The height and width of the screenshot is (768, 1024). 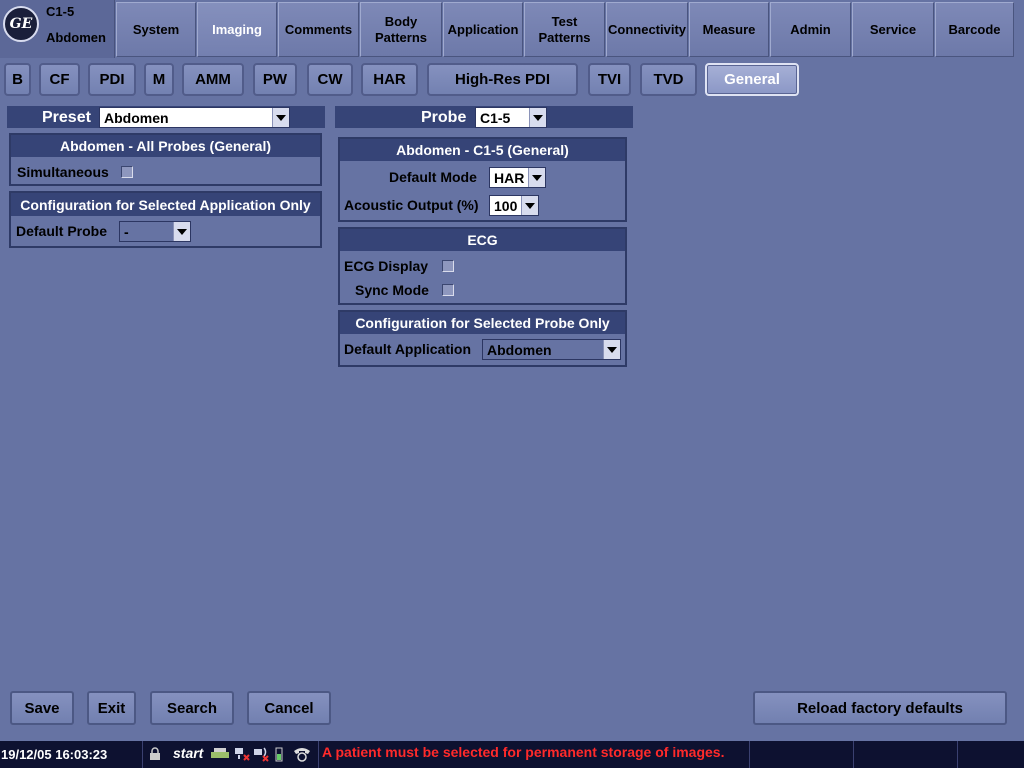 What do you see at coordinates (63, 172) in the screenshot?
I see `simultaneous-label: Simultaneous` at bounding box center [63, 172].